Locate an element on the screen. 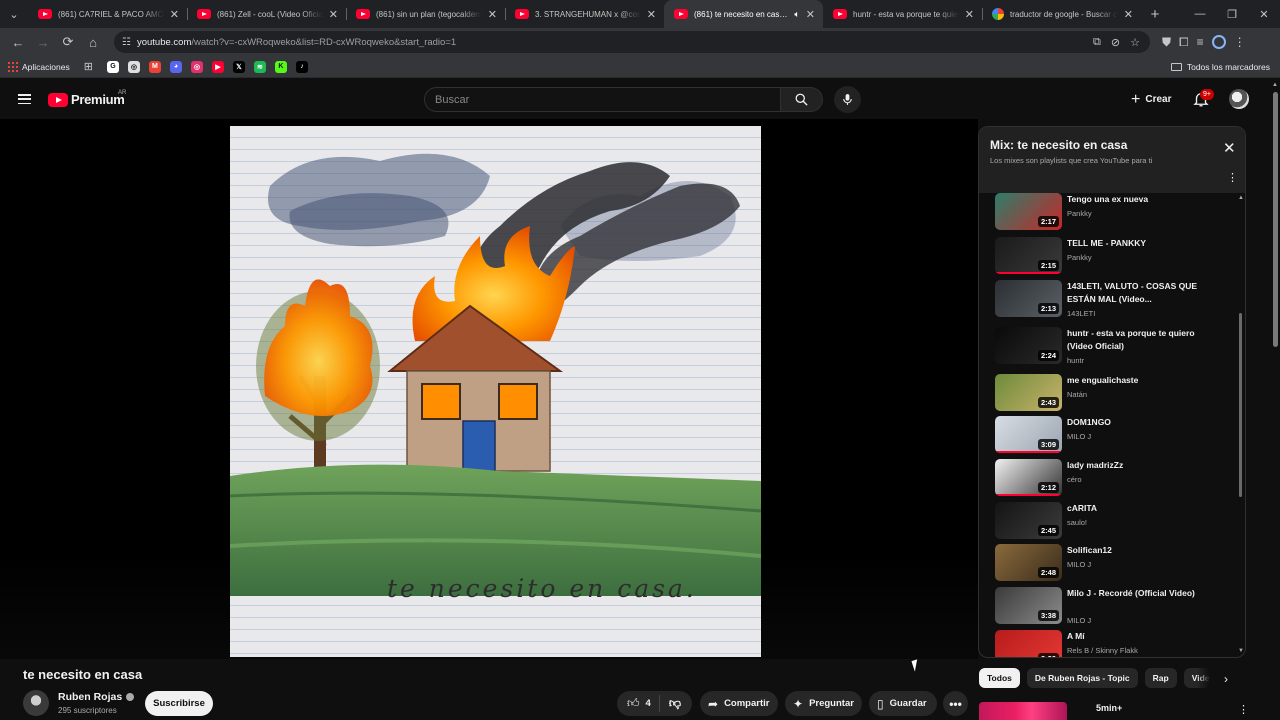 This screenshot has height=720, width=1280. reload-icon: ⟳ is located at coordinates (68, 42).